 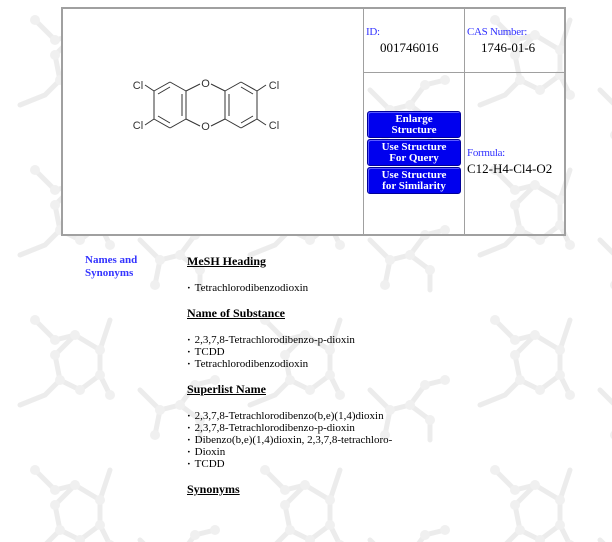 What do you see at coordinates (510, 168) in the screenshot?
I see `formula-value: C12-H4-Cl4-O2` at bounding box center [510, 168].